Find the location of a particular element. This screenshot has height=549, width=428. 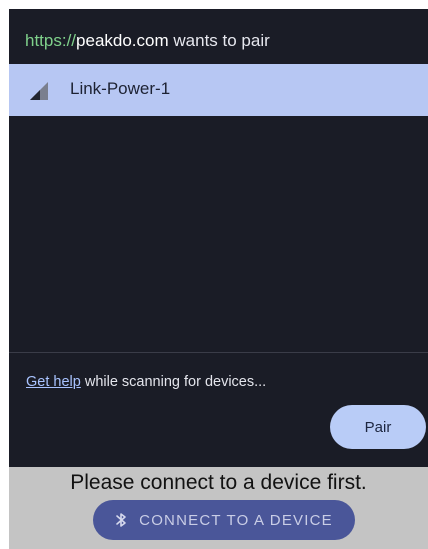

connect-button-label: CONNECT TO A DEVICE is located at coordinates (236, 520).